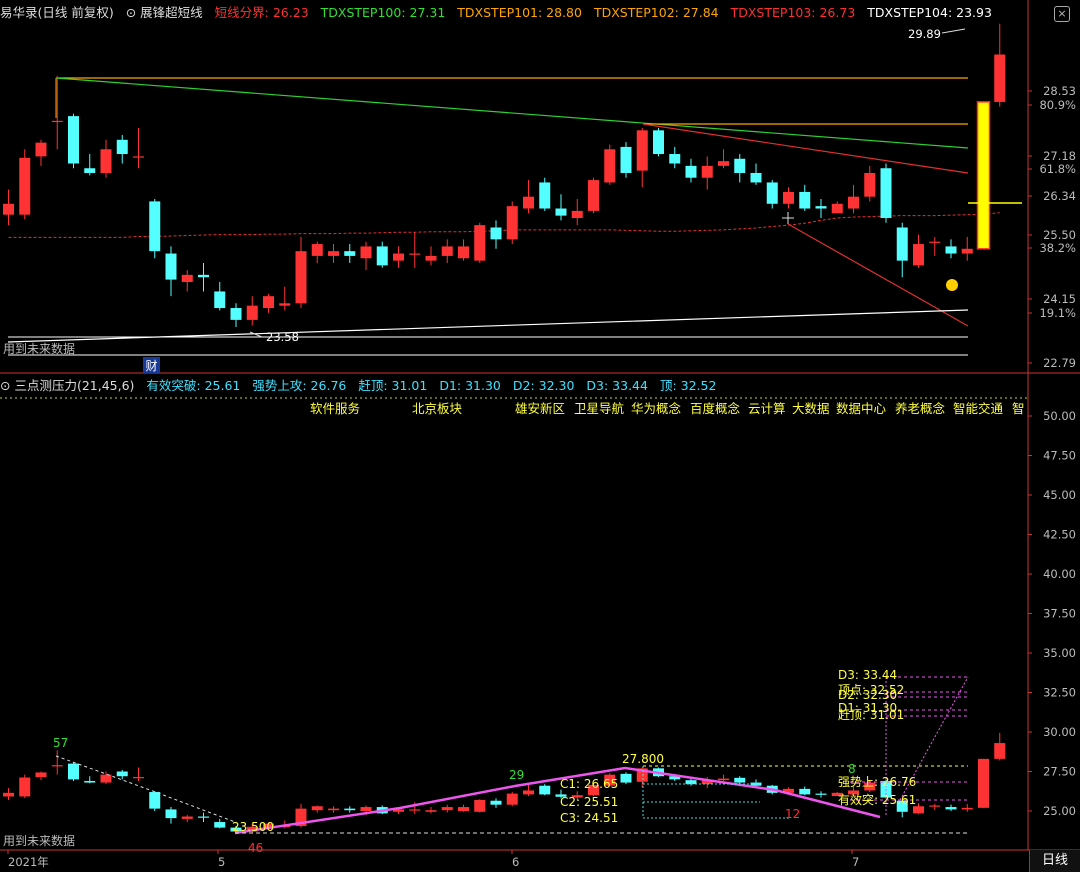 The width and height of the screenshot is (1080, 872). What do you see at coordinates (656, 408) in the screenshot?
I see `sector-label: 华为概念` at bounding box center [656, 408].